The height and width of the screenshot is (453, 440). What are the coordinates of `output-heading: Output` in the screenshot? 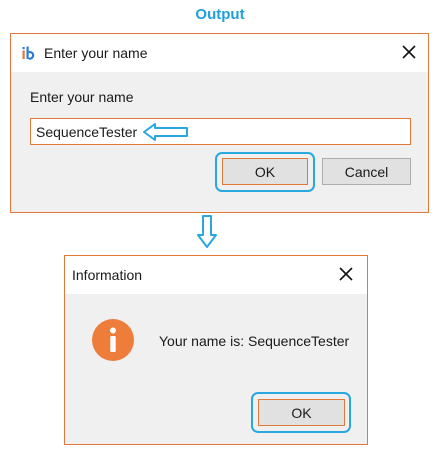 It's located at (220, 14).